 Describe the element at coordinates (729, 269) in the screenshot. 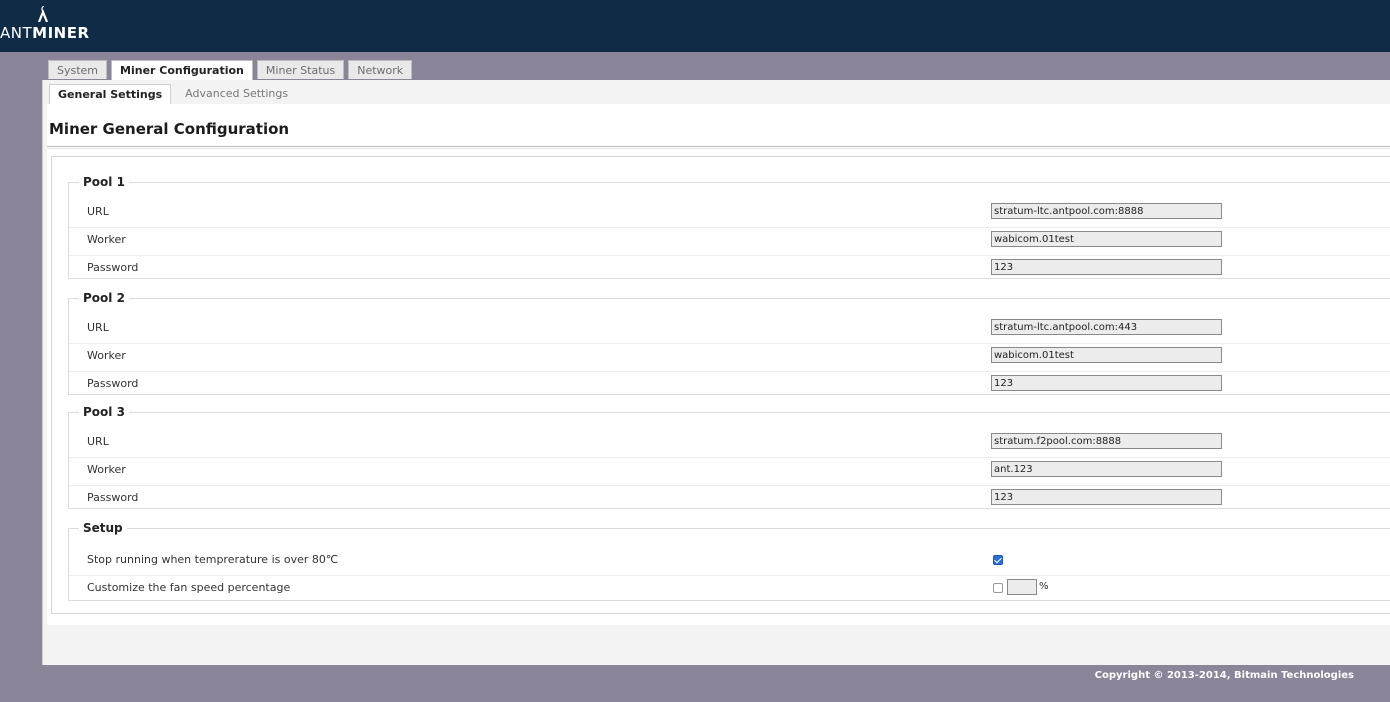

I see `pool-1-password-row: Password` at that location.